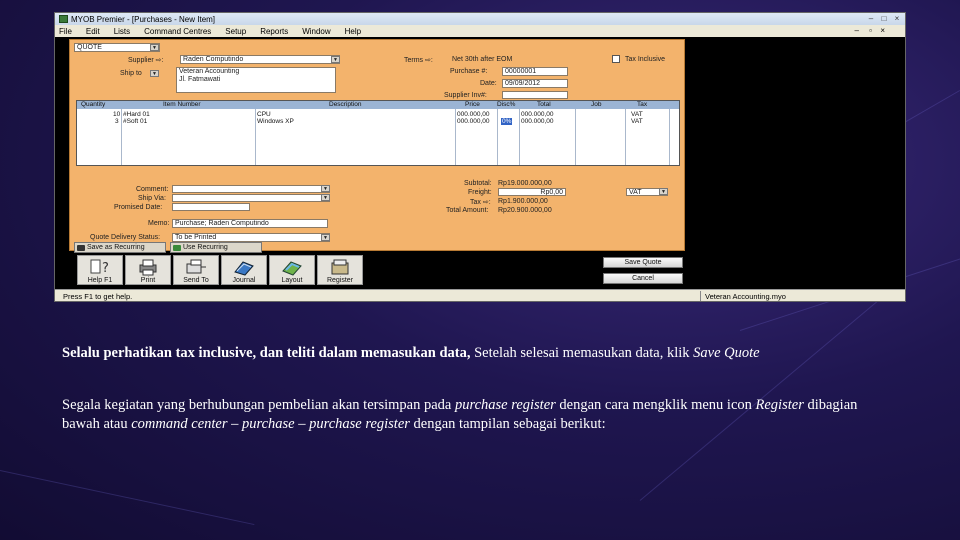 This screenshot has width=960, height=540. Describe the element at coordinates (482, 59) in the screenshot. I see `terms-value: Net 30th after EOM` at that location.